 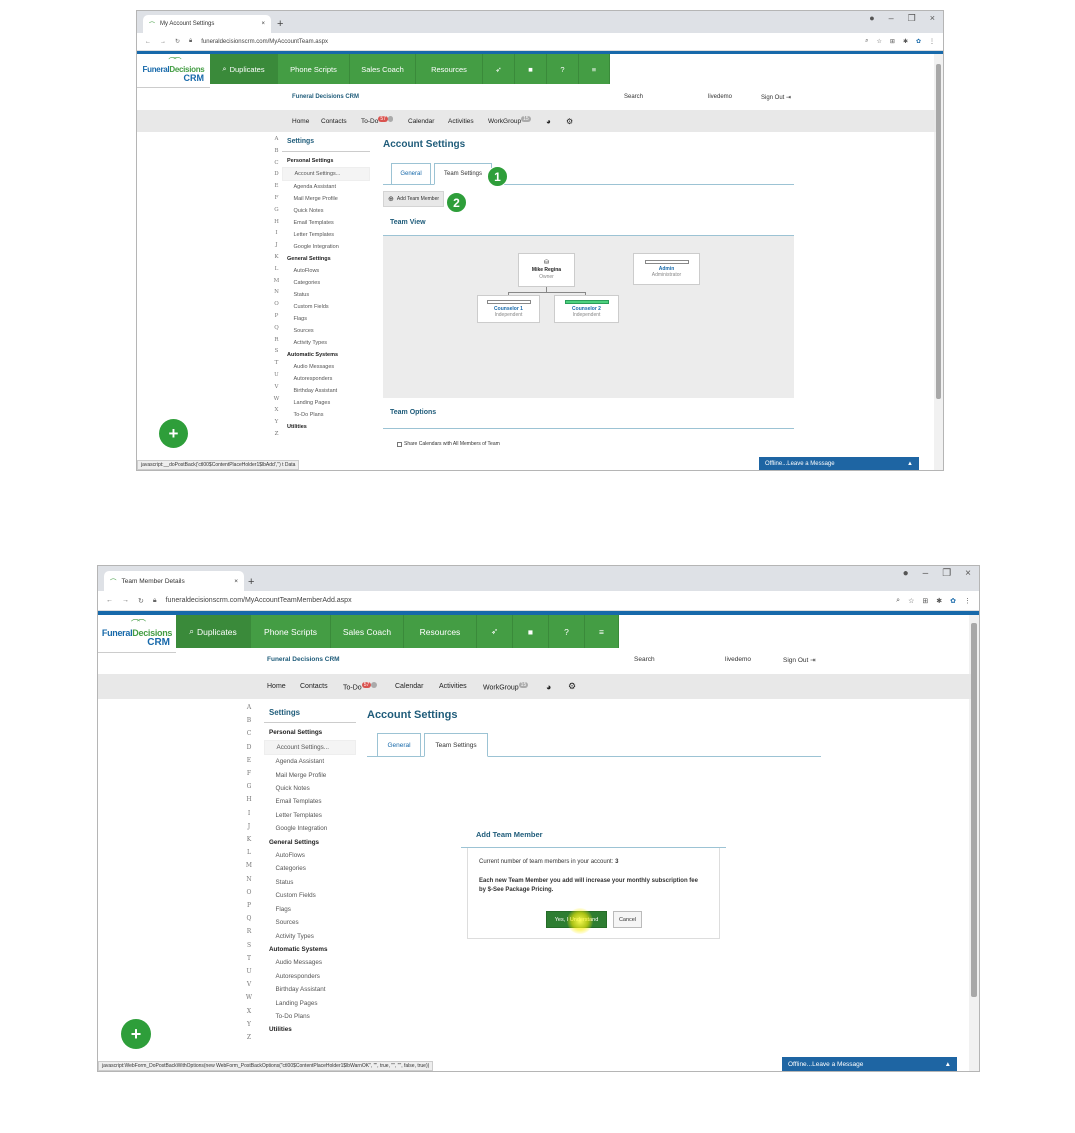 I want to click on duplicates-button: ⌕ Duplicates, so click(x=213, y=631).